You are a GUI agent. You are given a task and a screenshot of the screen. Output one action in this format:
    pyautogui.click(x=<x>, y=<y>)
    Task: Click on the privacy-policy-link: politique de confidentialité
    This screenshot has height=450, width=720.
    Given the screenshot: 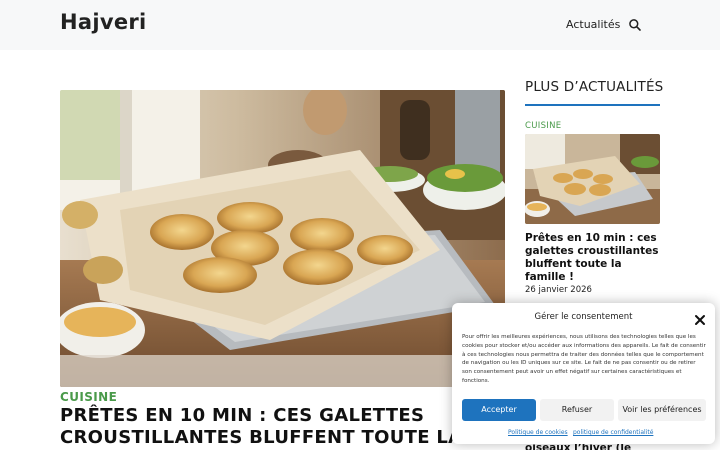 What is the action you would take?
    pyautogui.click(x=613, y=432)
    